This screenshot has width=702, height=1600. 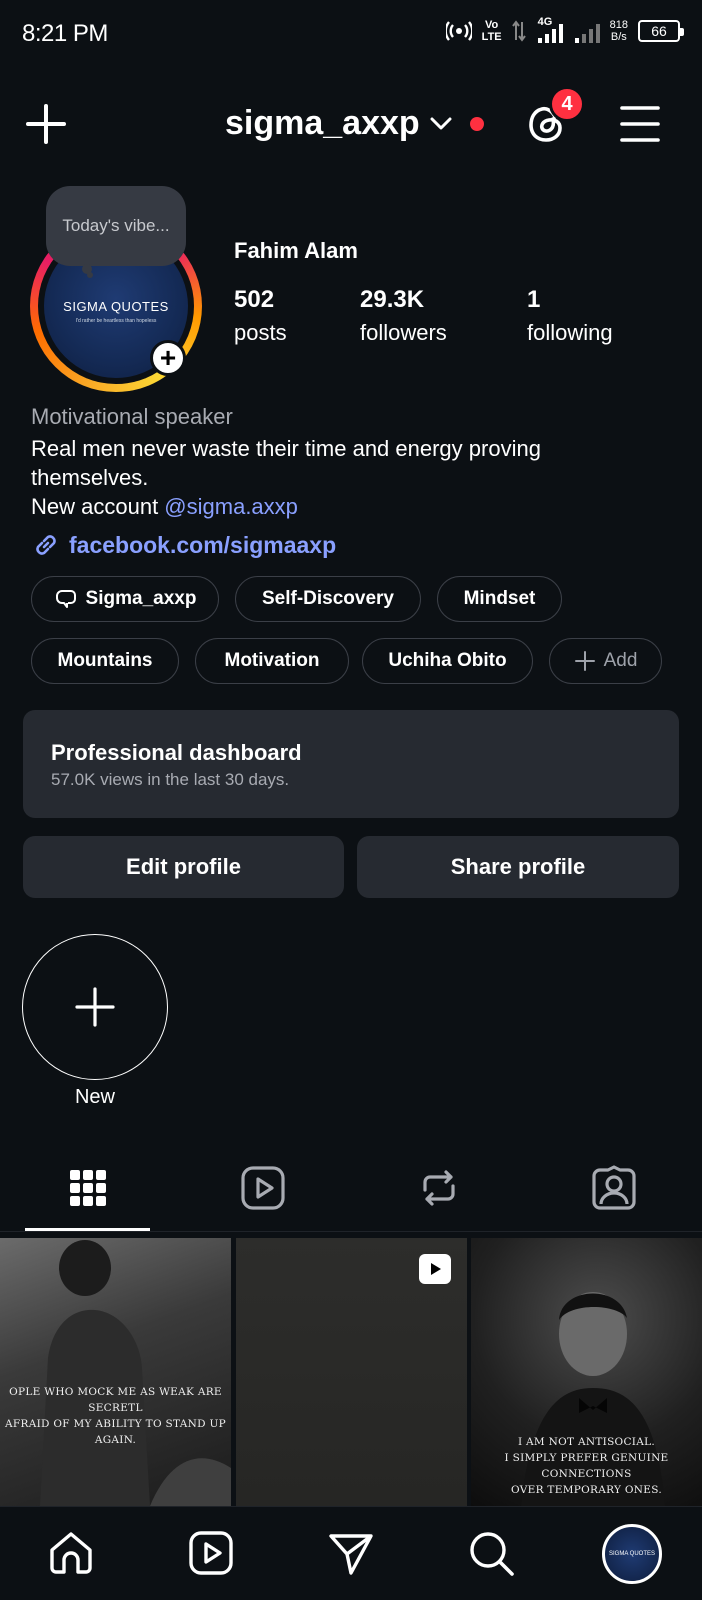 I want to click on bio-mention-link: @sigma.axxp, so click(x=231, y=506).